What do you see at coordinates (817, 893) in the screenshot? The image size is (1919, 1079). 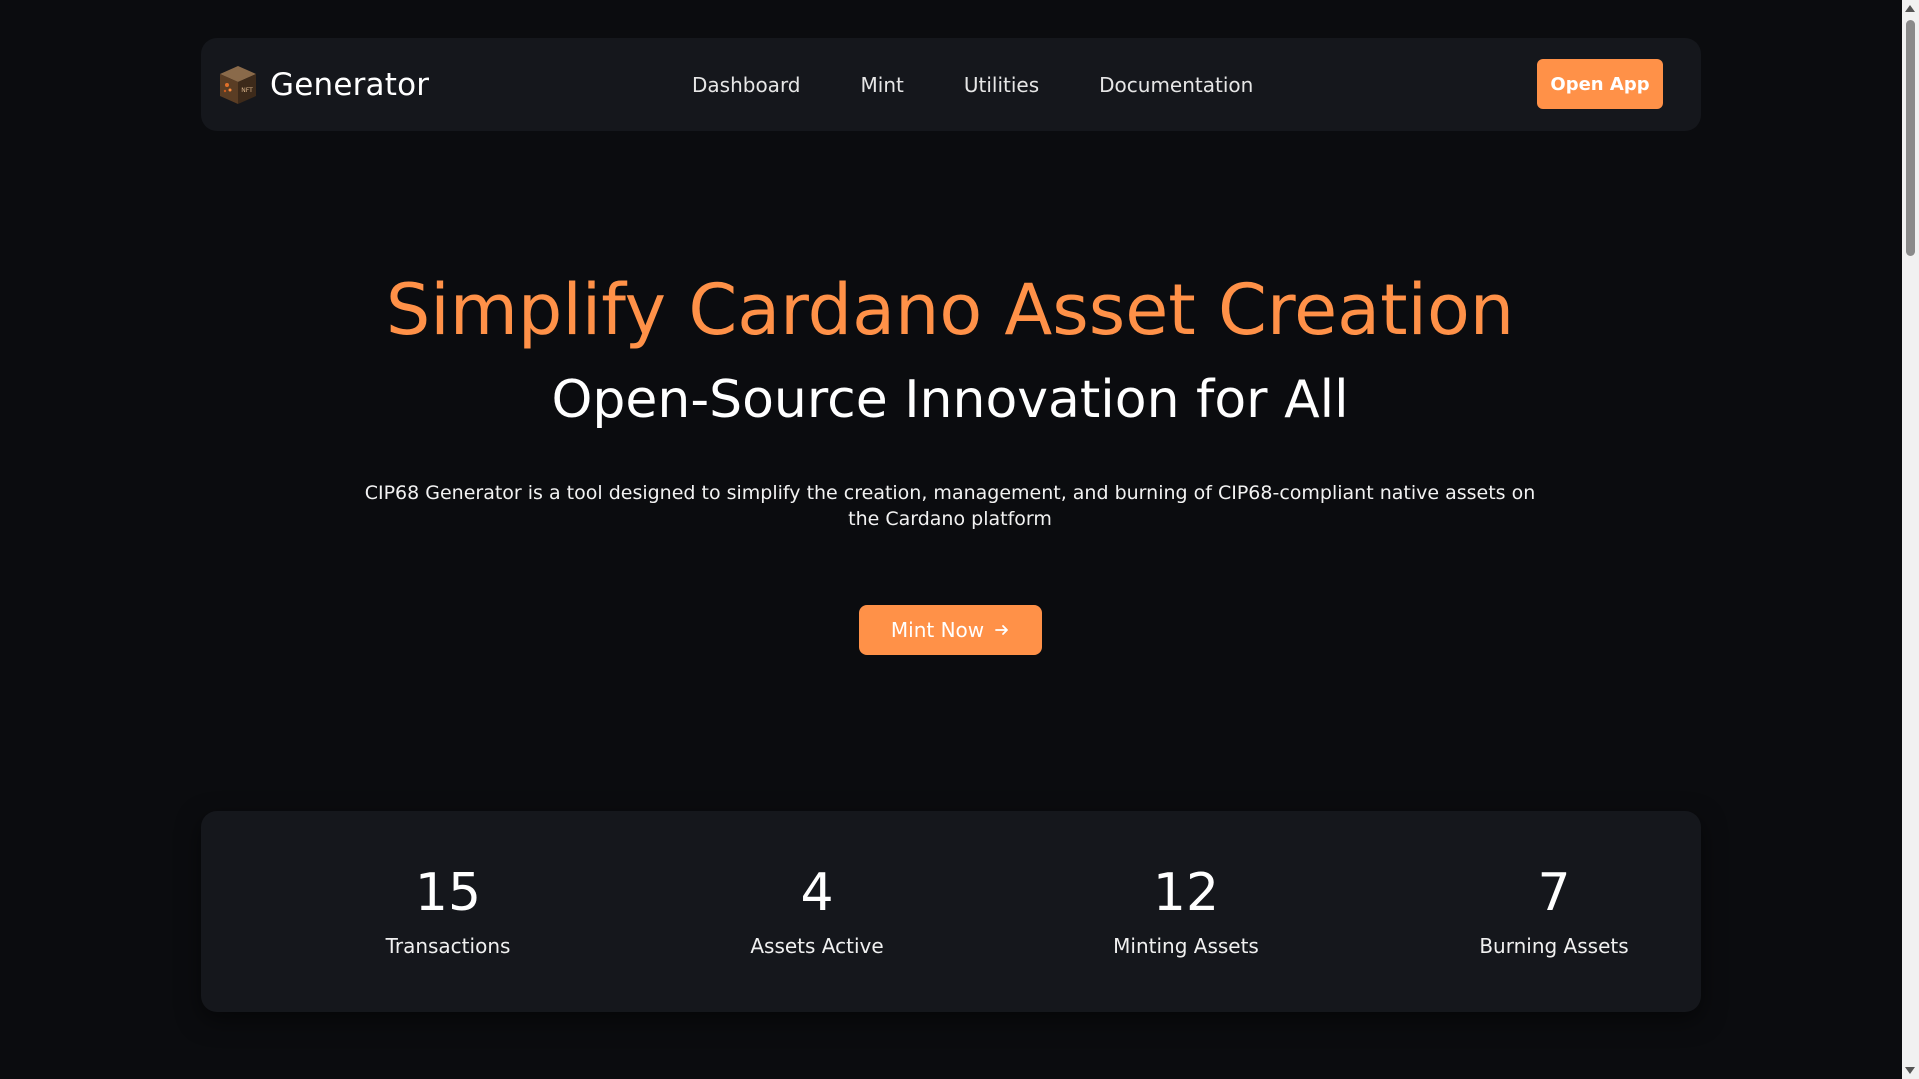 I see `stat-value: 4` at bounding box center [817, 893].